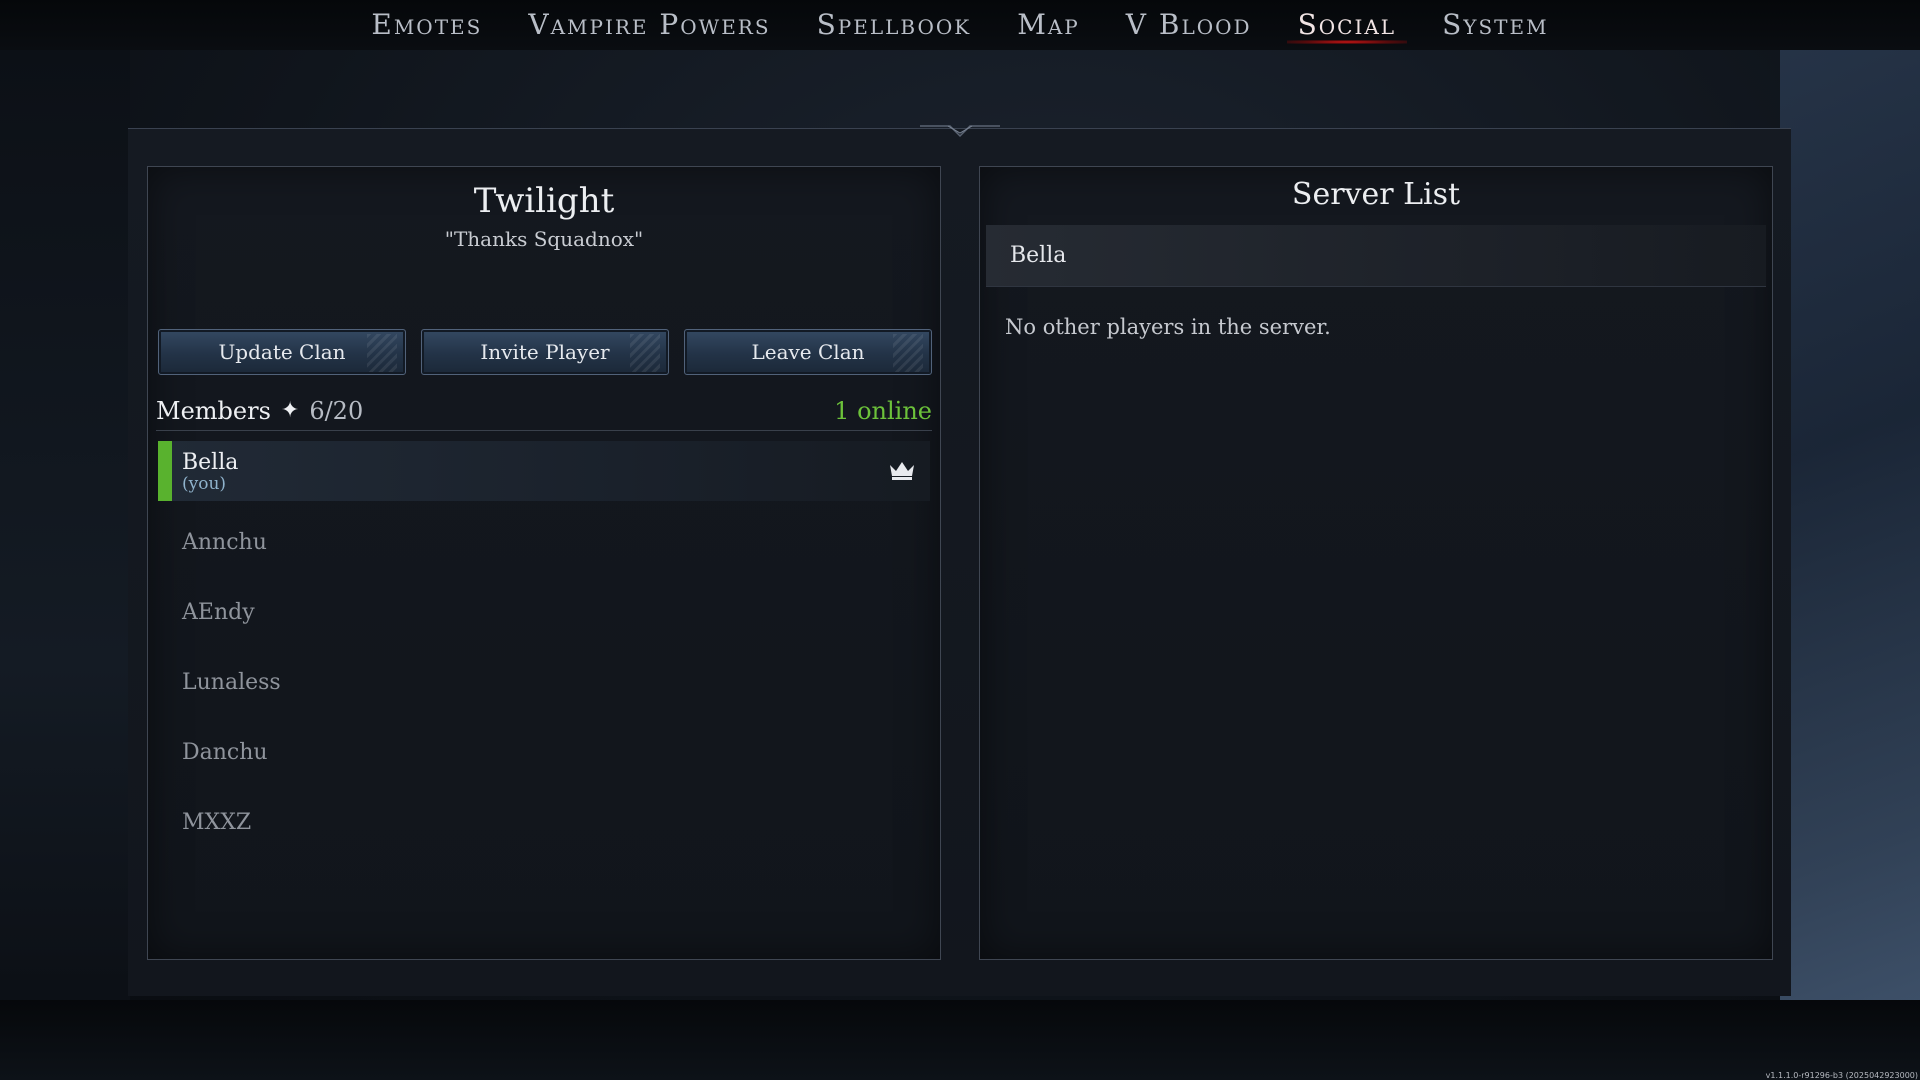 Image resolution: width=1920 pixels, height=1080 pixels. Describe the element at coordinates (544, 201) in the screenshot. I see `clan-name: Twilight` at that location.